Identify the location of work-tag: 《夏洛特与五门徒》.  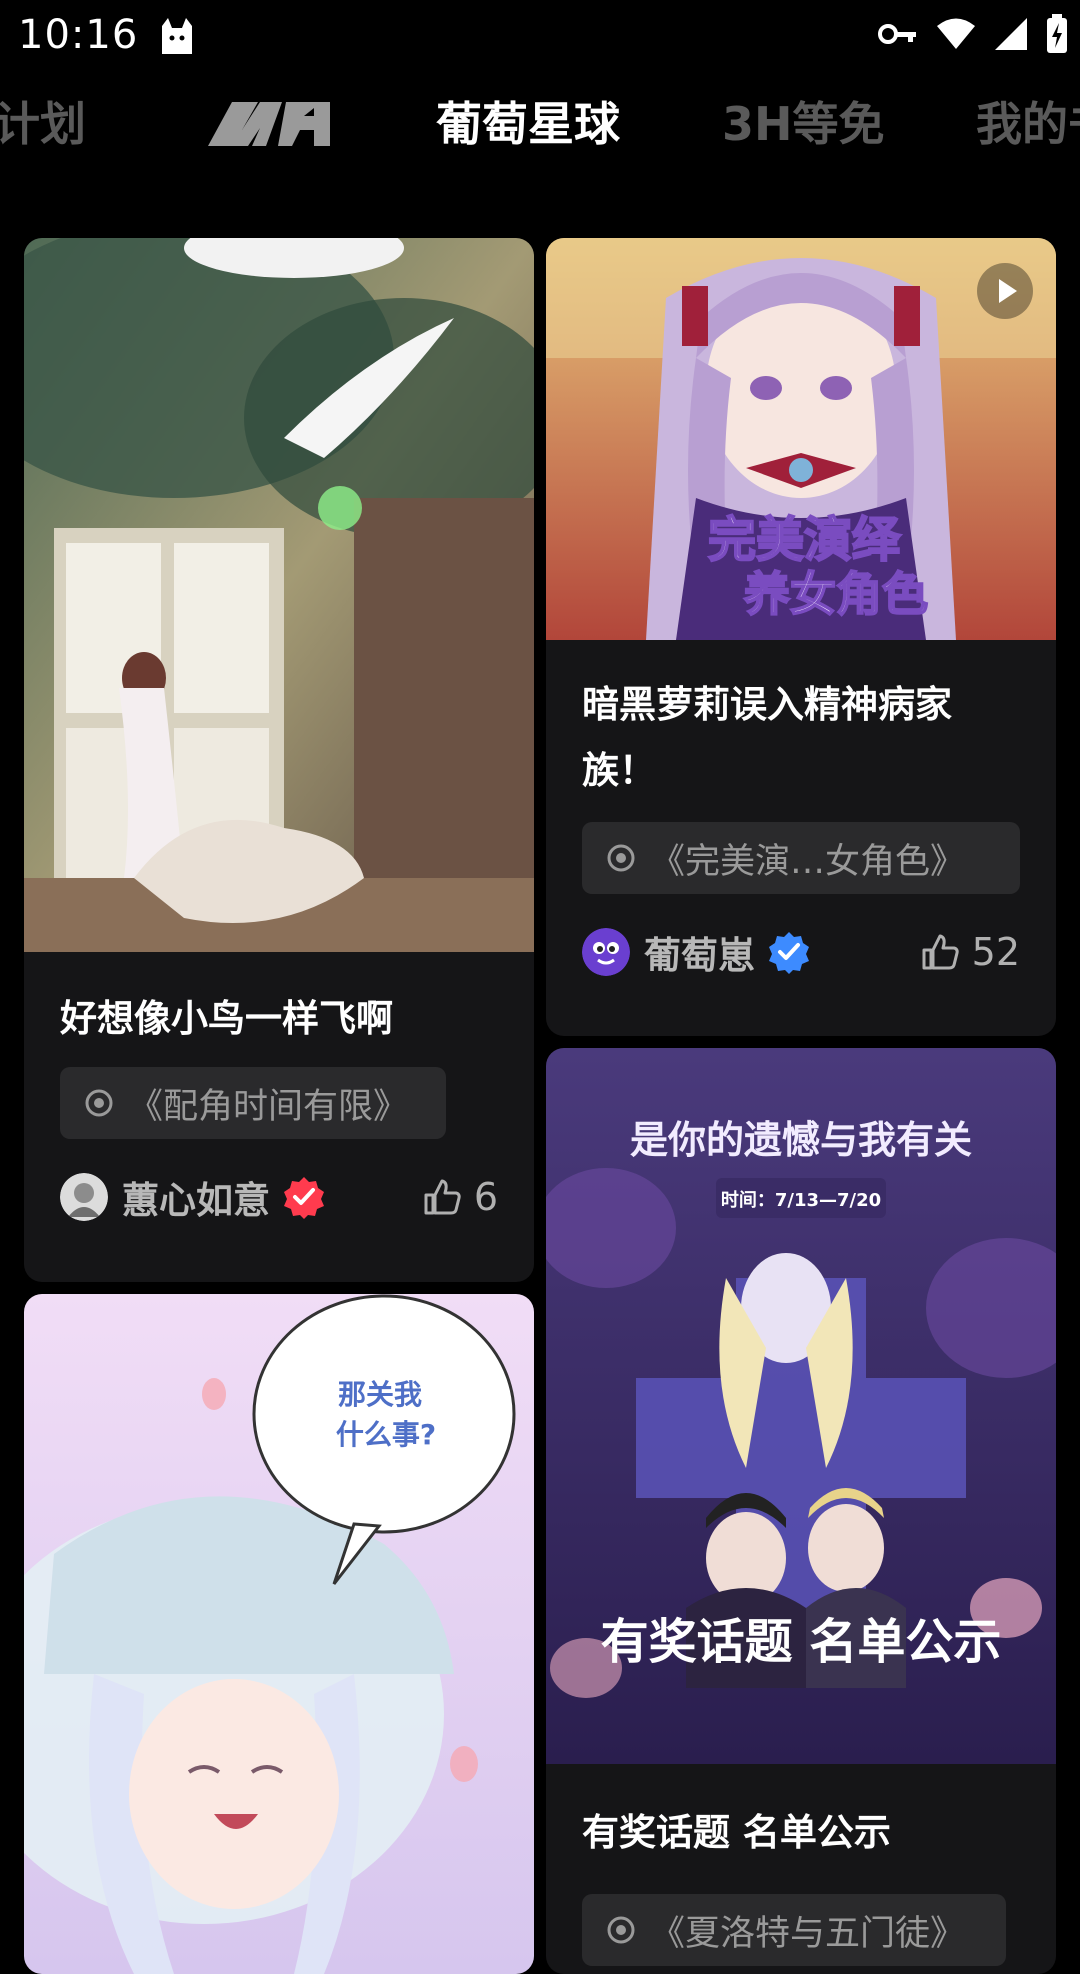
(794, 1930).